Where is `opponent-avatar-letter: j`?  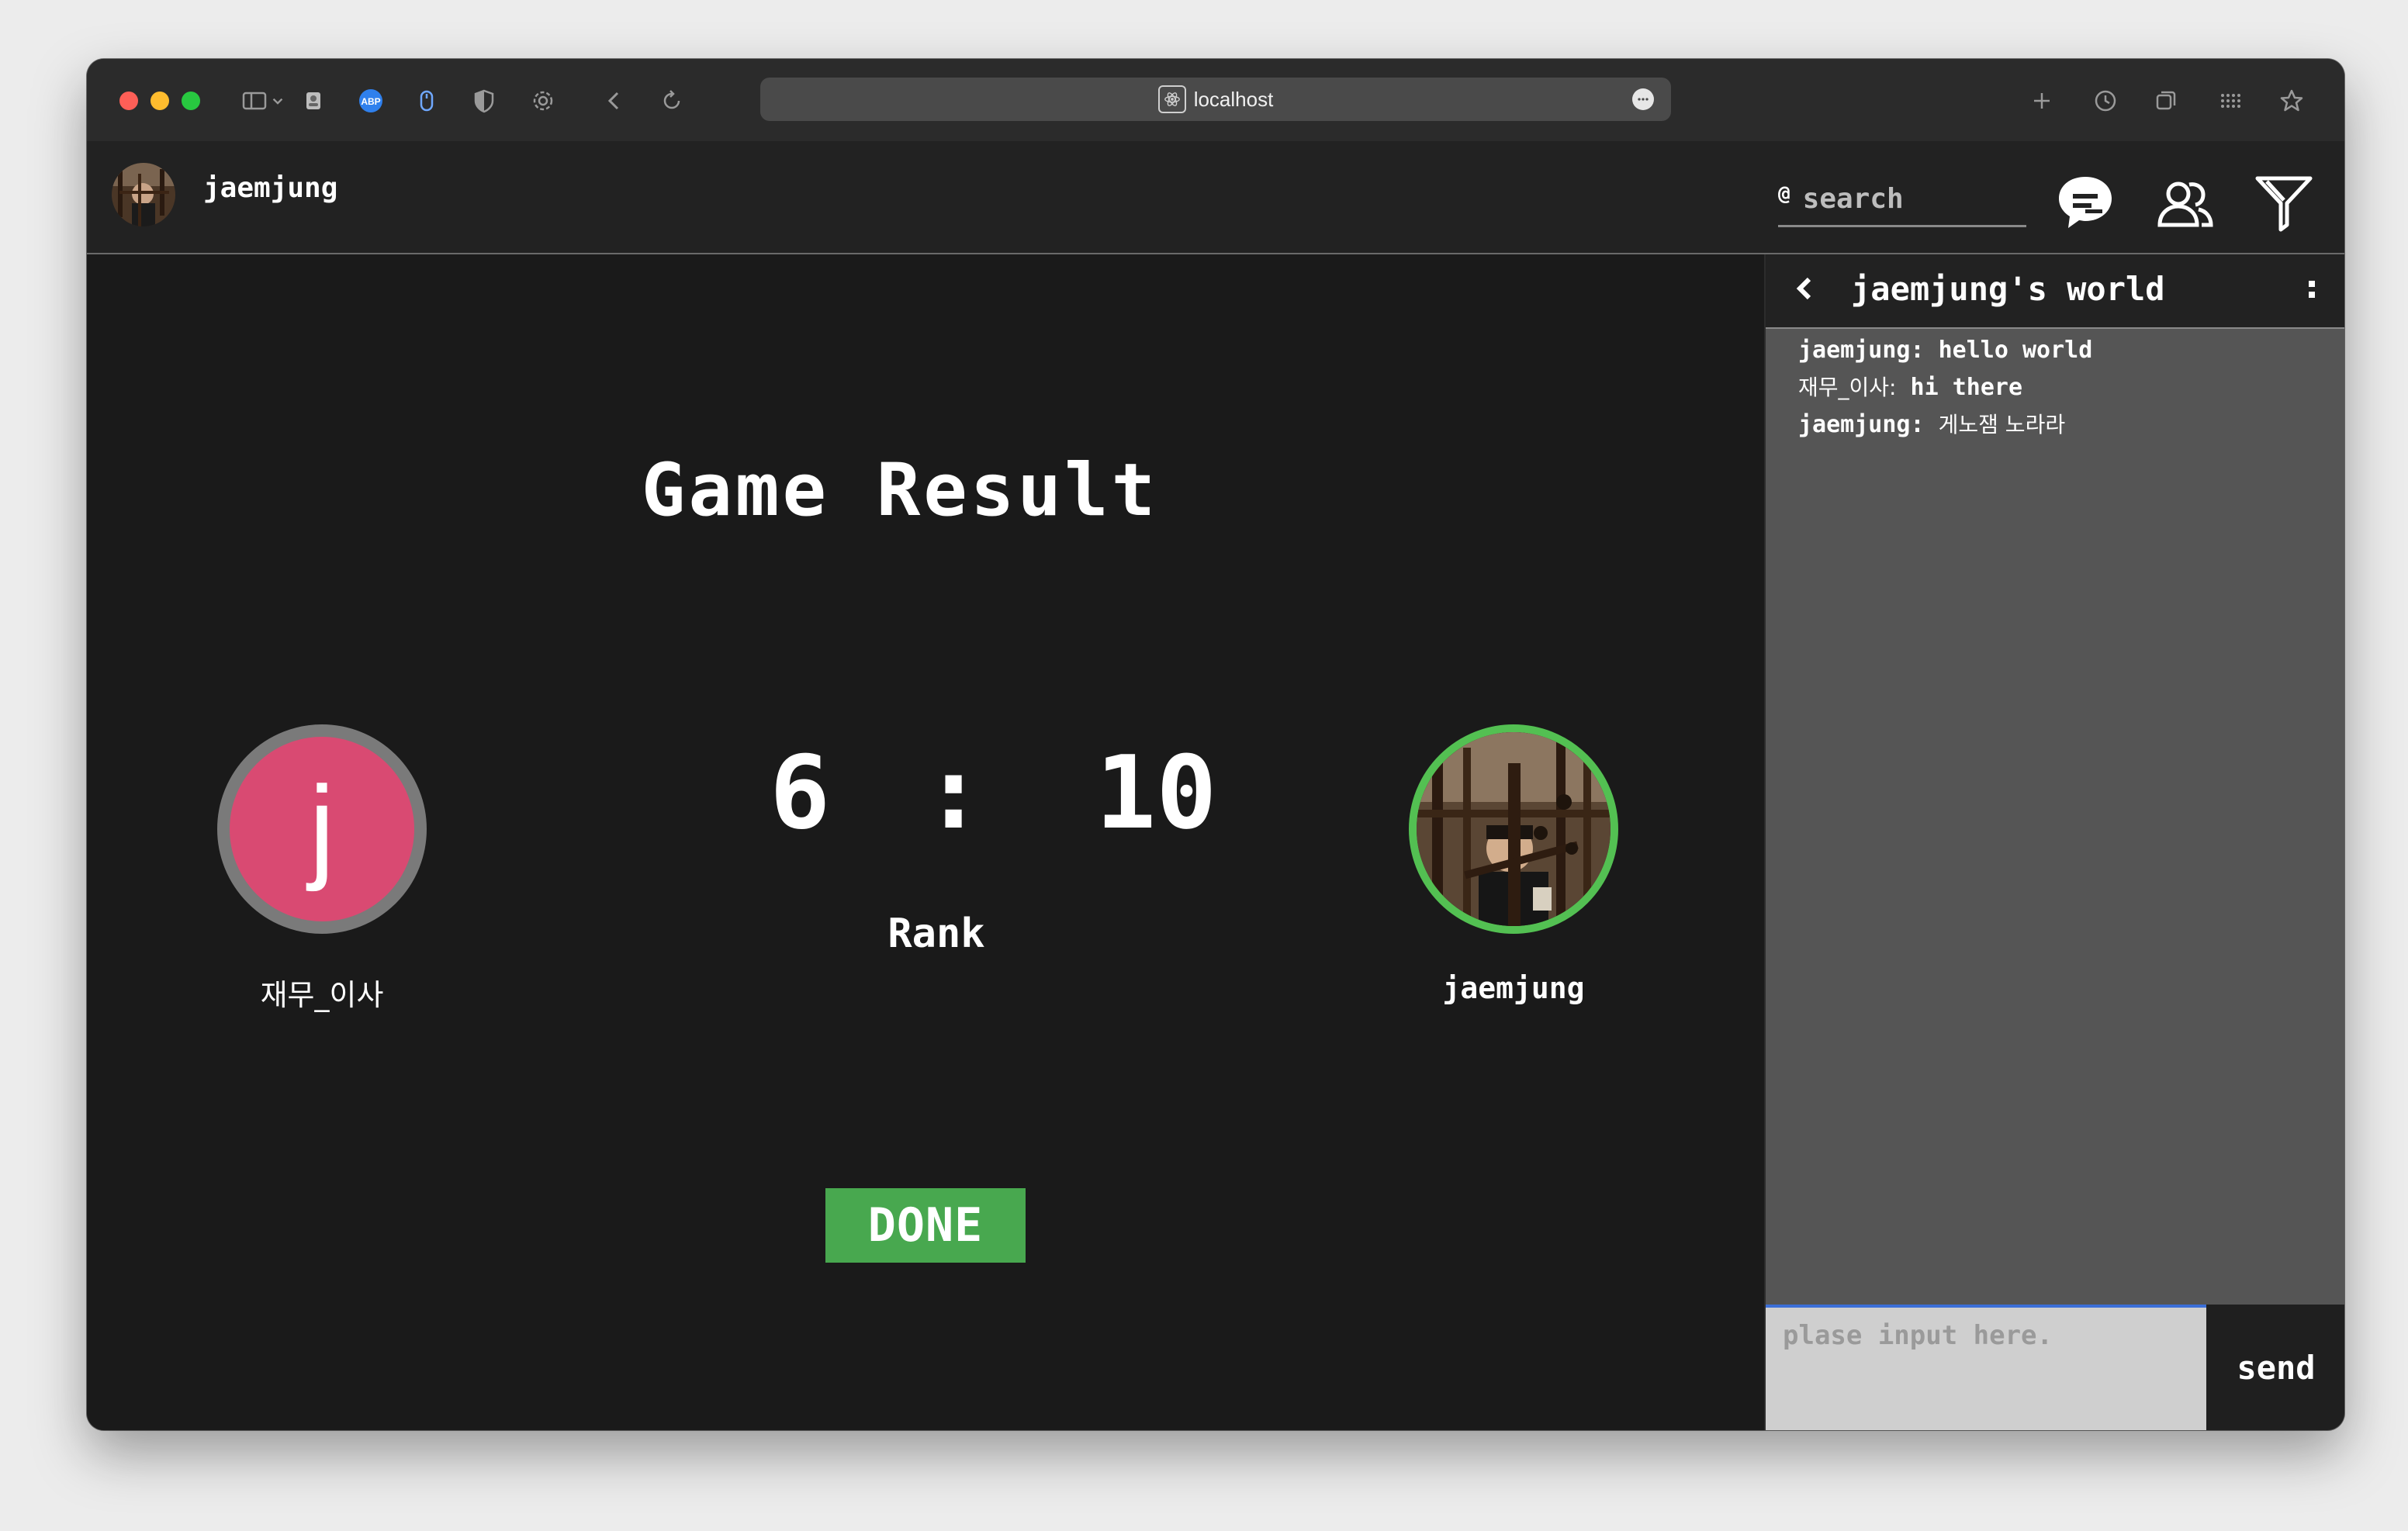 opponent-avatar-letter: j is located at coordinates (322, 827).